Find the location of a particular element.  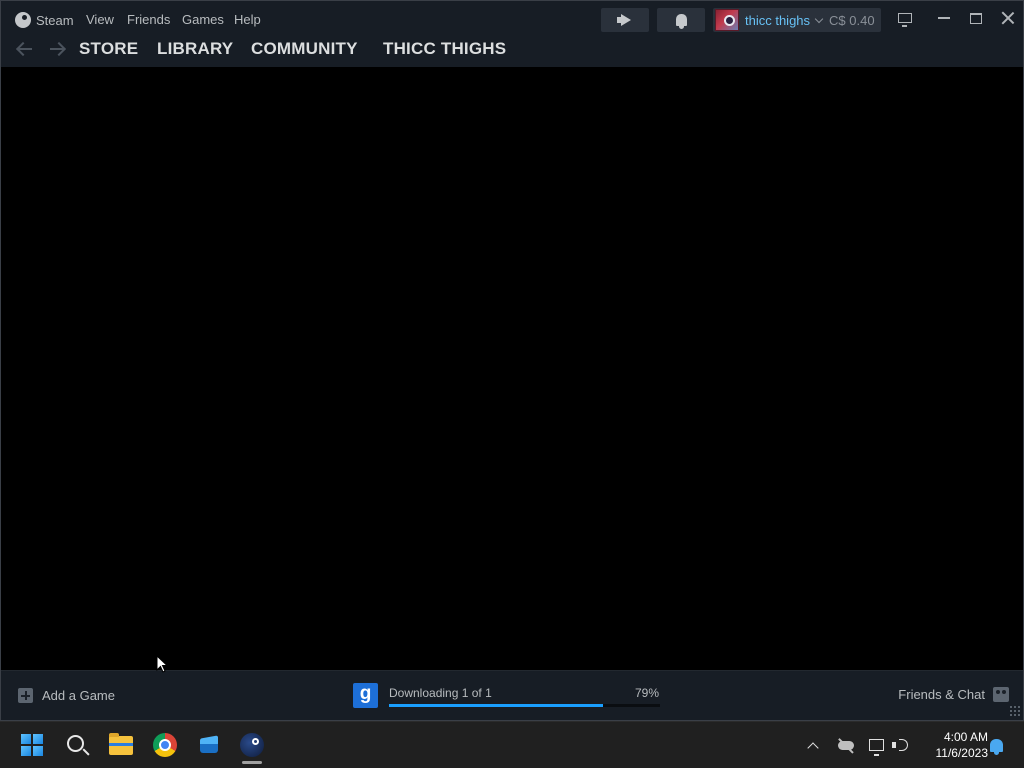

account-menu-button: thicc thighs C$ 0.40 is located at coordinates (797, 20).